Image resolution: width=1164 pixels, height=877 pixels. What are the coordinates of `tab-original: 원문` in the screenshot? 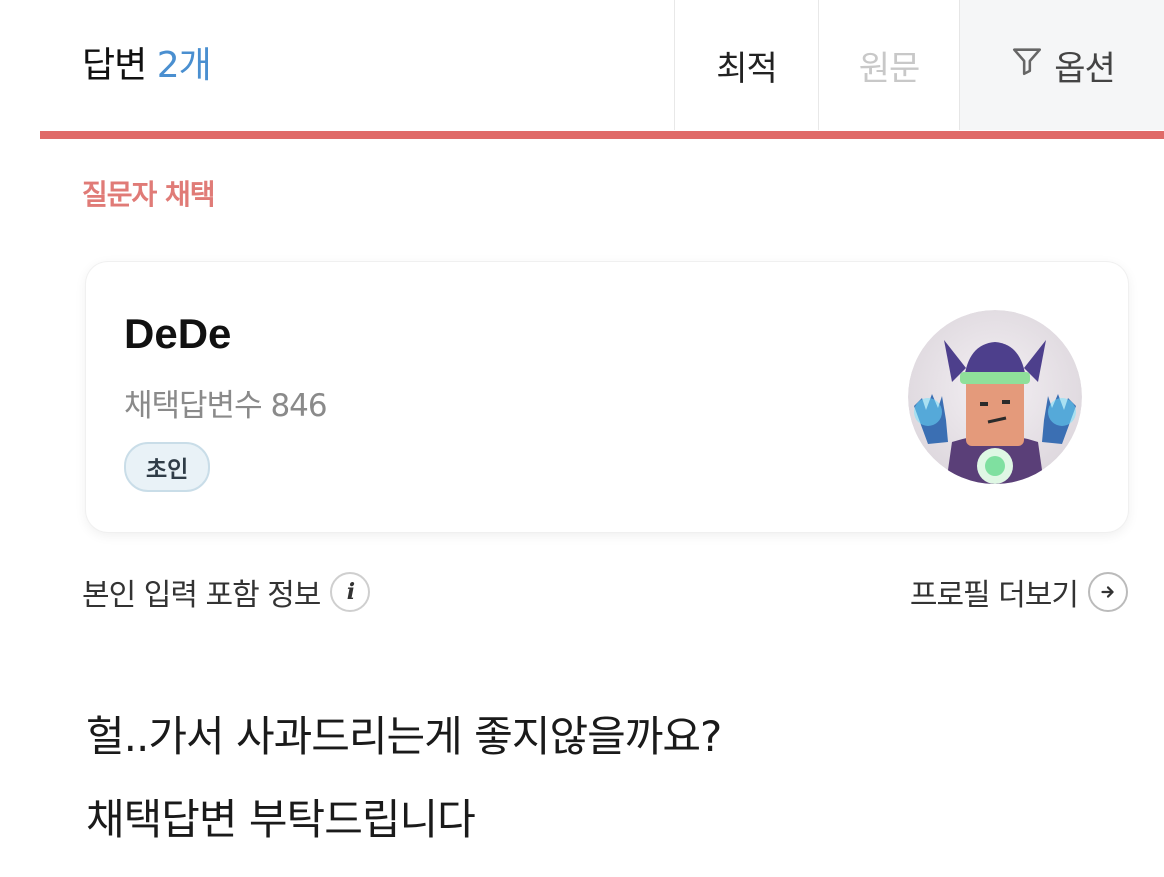 It's located at (888, 65).